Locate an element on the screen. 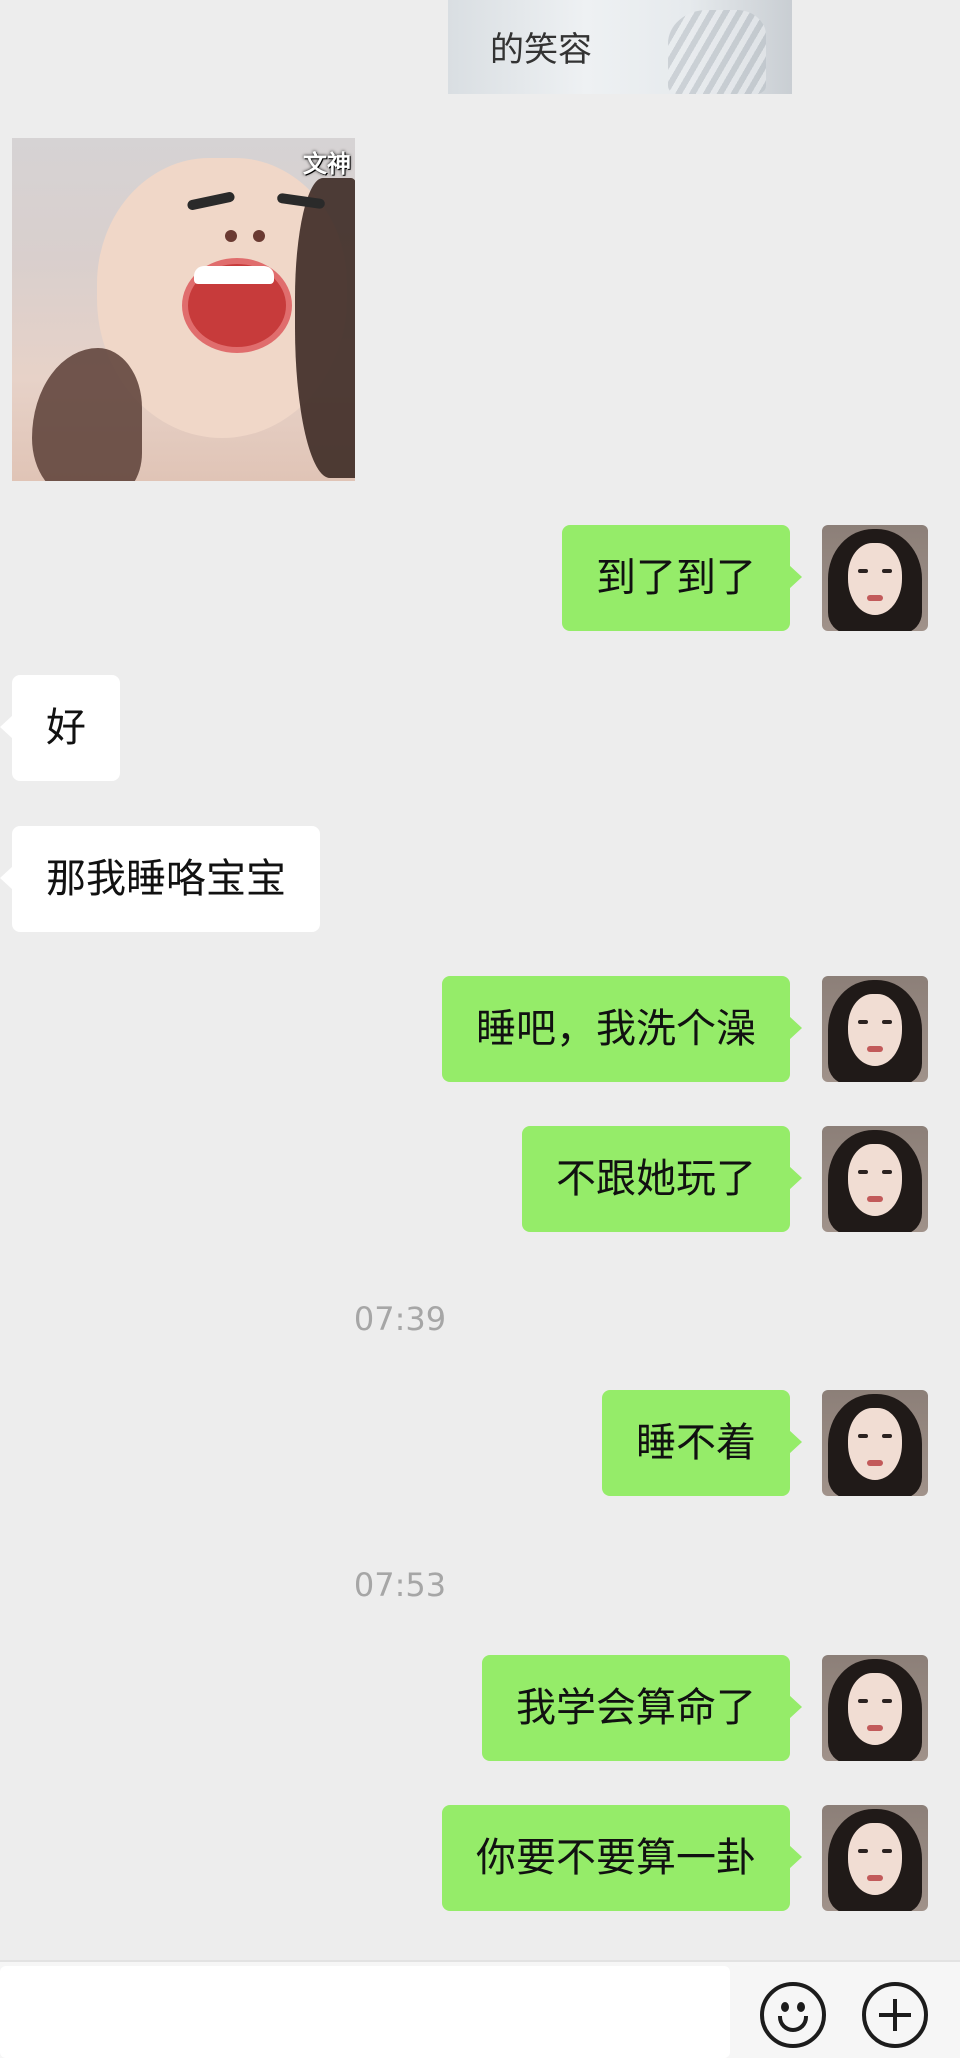 This screenshot has width=960, height=2058. emoji-icon is located at coordinates (793, 2015).